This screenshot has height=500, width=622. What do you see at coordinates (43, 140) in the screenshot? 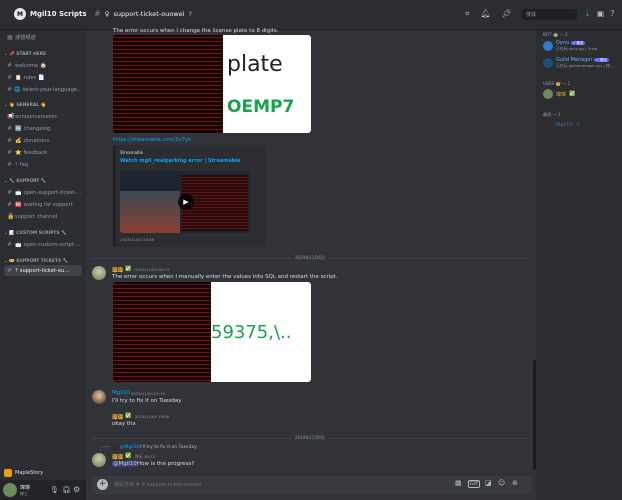
I see `sidebar-item-donations: # 💰 donations` at bounding box center [43, 140].